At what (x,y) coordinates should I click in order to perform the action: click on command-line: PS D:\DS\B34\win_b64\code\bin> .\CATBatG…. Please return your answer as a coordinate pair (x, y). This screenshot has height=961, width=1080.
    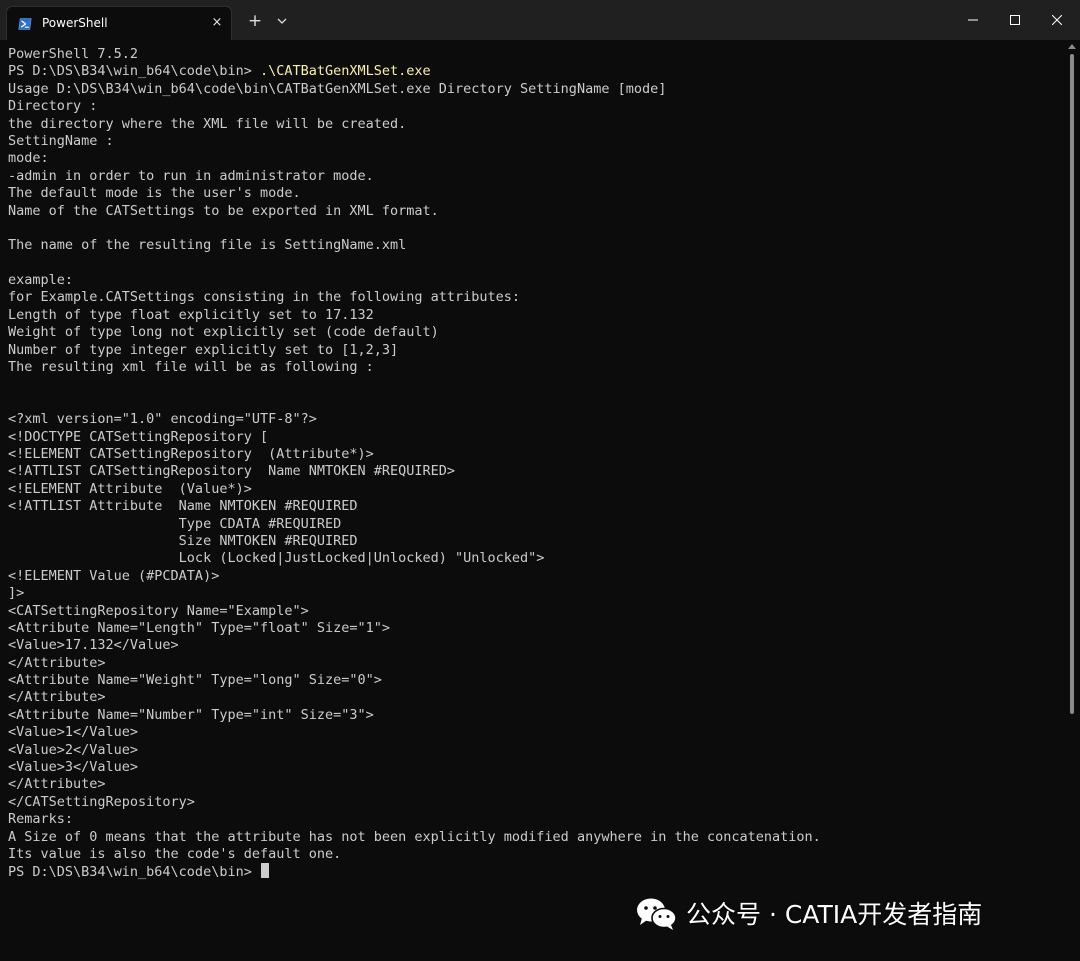
    Looking at the image, I should click on (414, 71).